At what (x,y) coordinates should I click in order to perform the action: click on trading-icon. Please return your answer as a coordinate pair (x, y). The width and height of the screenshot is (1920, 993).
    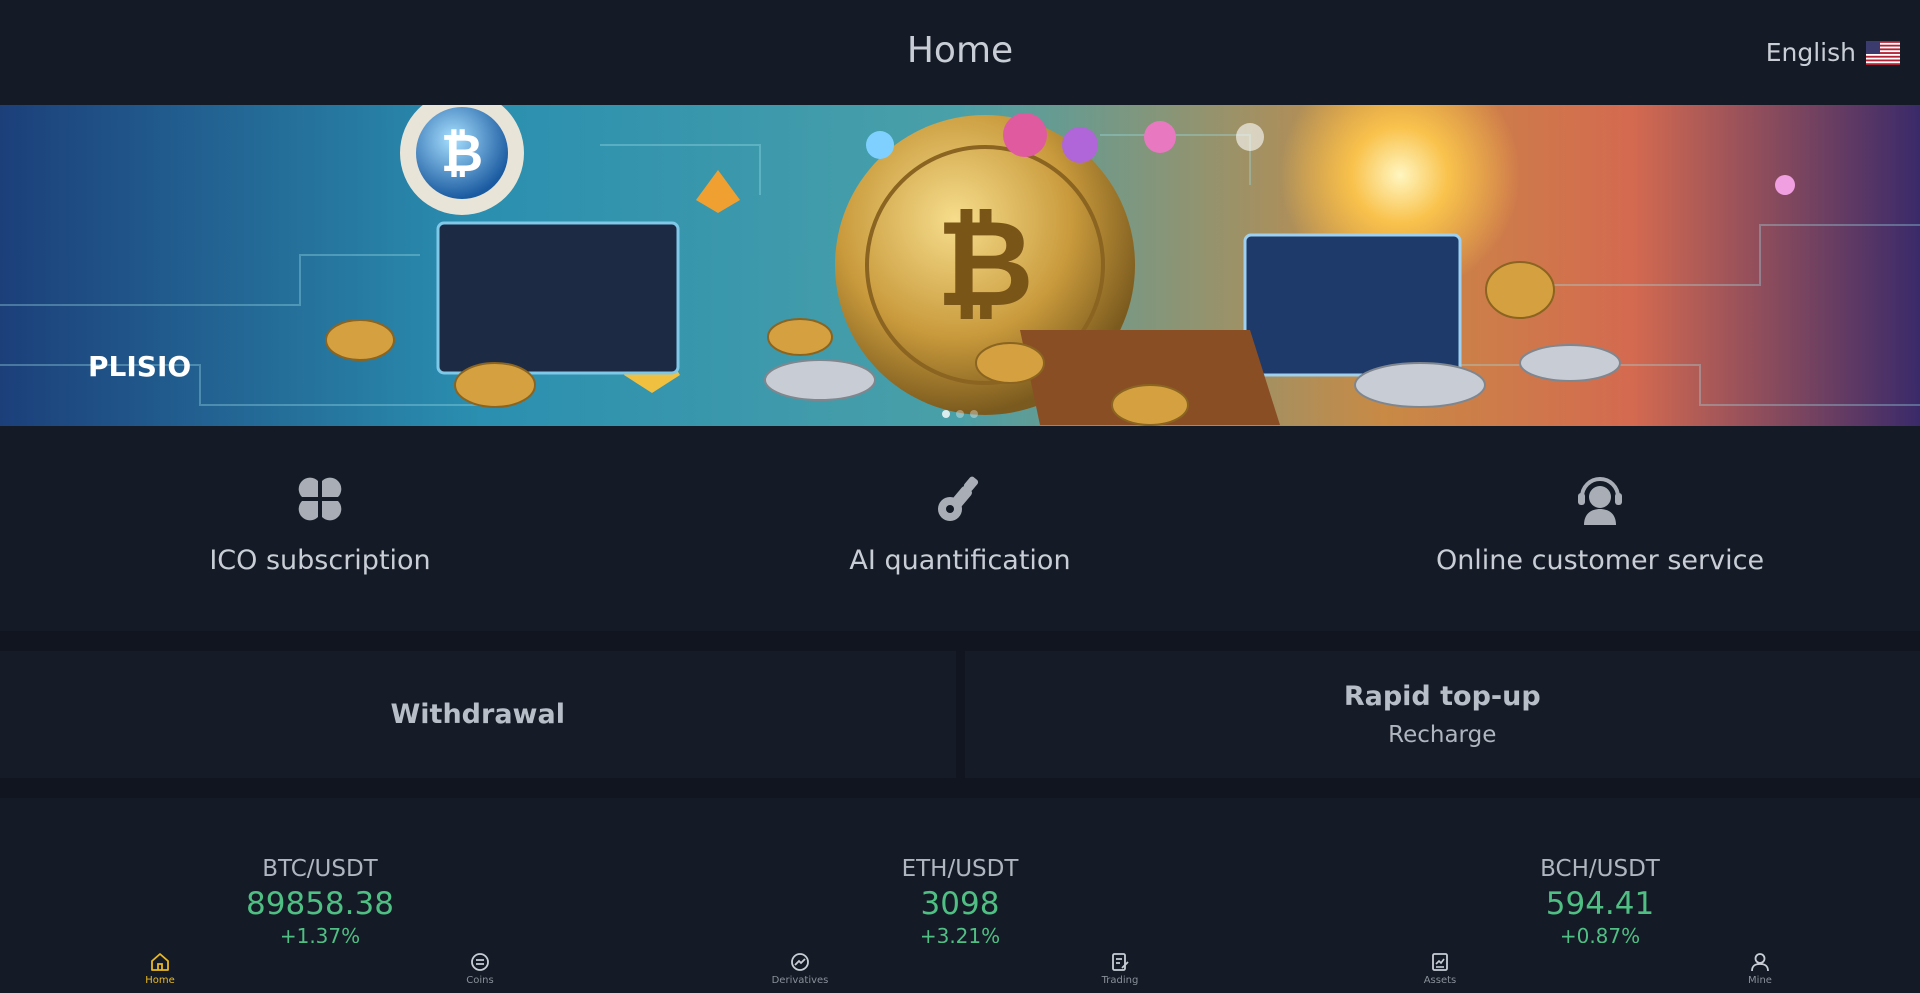
    Looking at the image, I should click on (1120, 962).